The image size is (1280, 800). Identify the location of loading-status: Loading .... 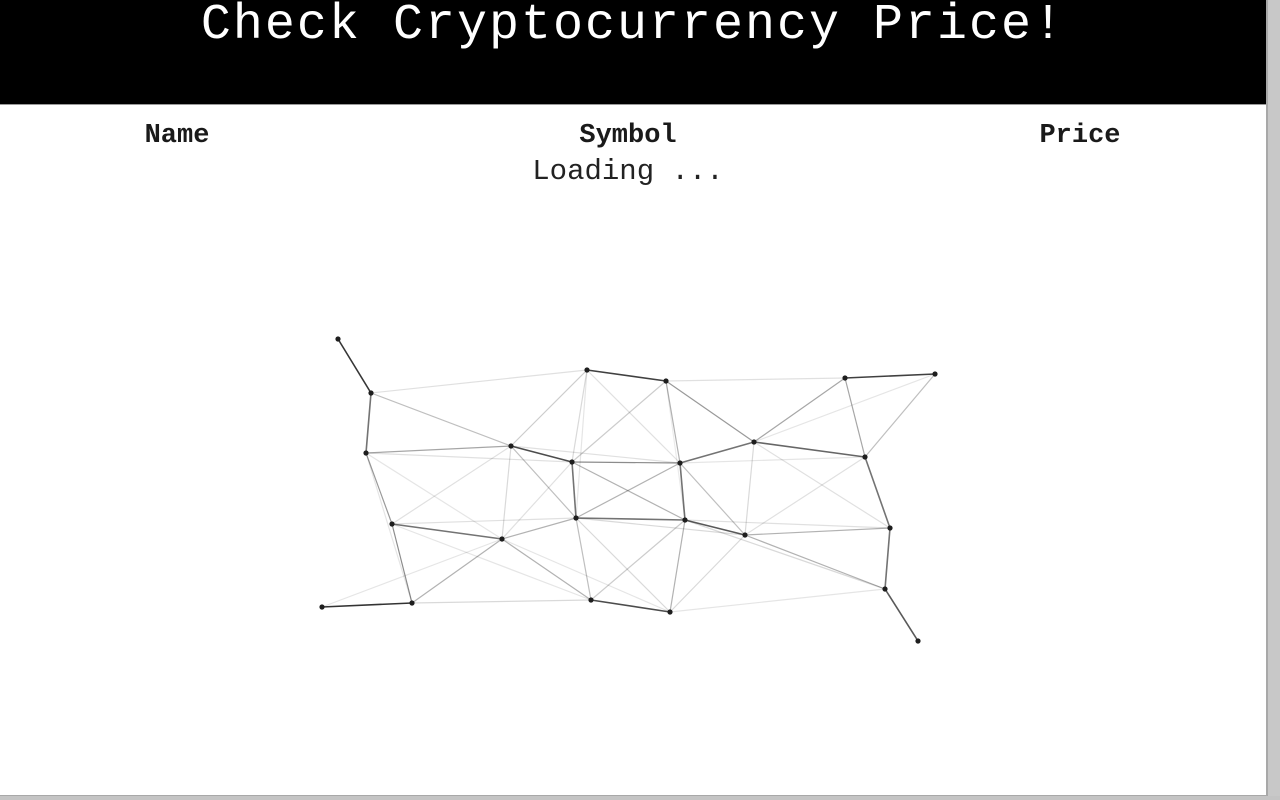
(628, 171).